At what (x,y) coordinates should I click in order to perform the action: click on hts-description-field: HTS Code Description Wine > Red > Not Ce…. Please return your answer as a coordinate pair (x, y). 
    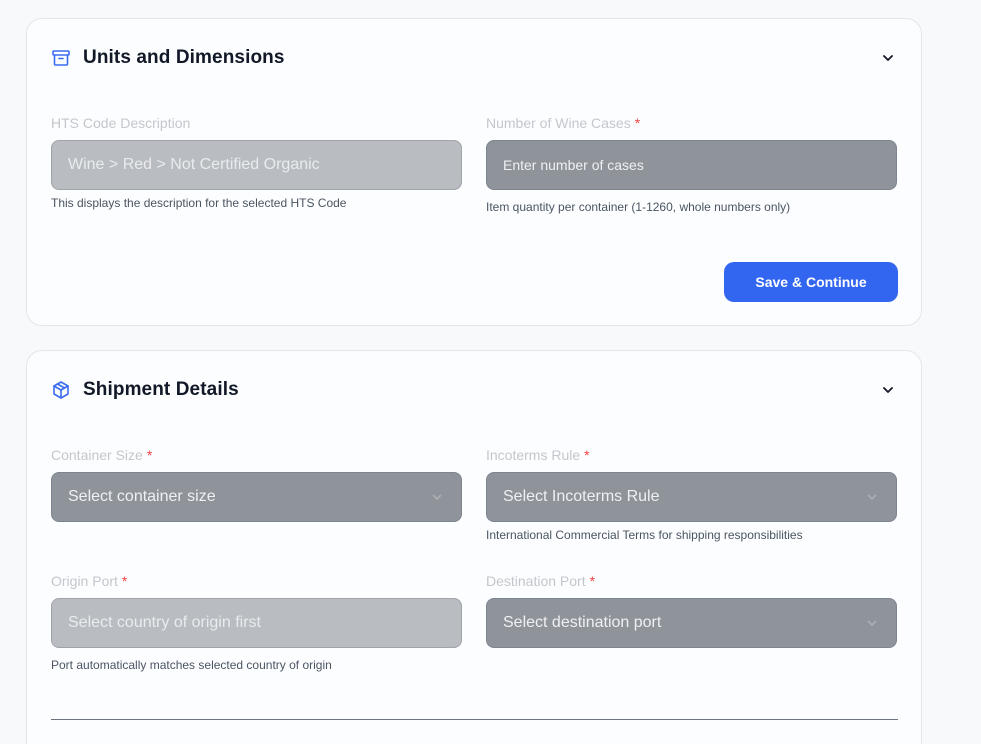
    Looking at the image, I should click on (256, 162).